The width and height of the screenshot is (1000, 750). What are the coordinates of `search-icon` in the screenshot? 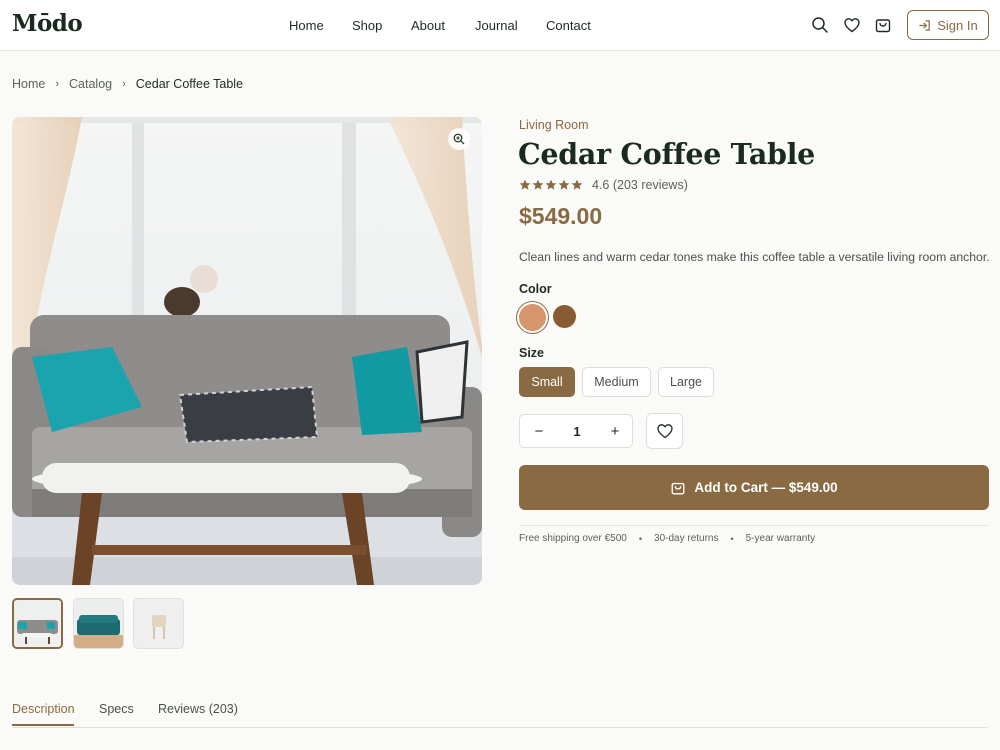 It's located at (820, 25).